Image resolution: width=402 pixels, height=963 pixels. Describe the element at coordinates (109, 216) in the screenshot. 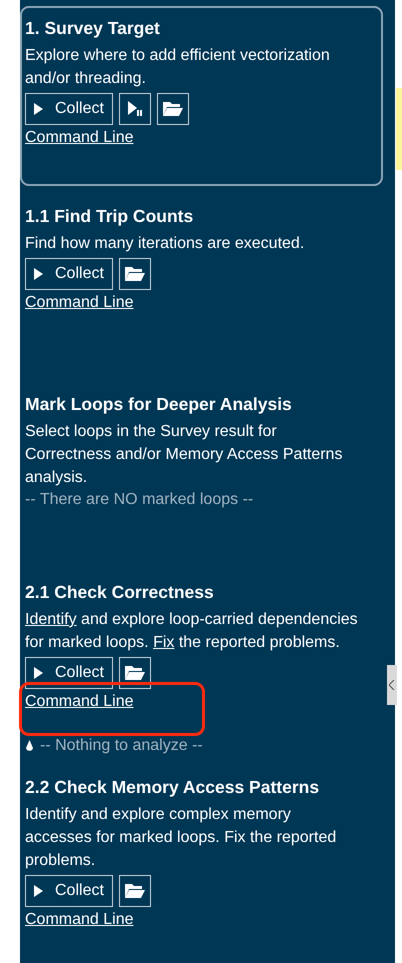

I see `step-title: 1.1 Find Trip Counts` at that location.